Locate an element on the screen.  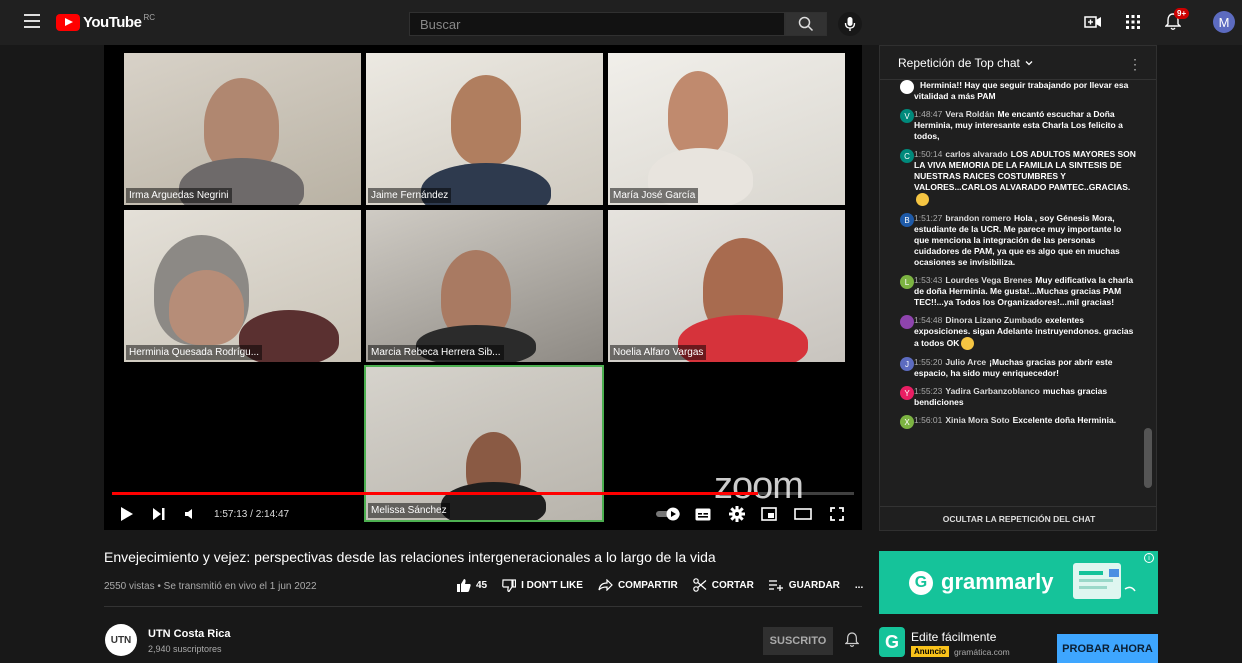
theater-mode-button is located at coordinates (803, 514).